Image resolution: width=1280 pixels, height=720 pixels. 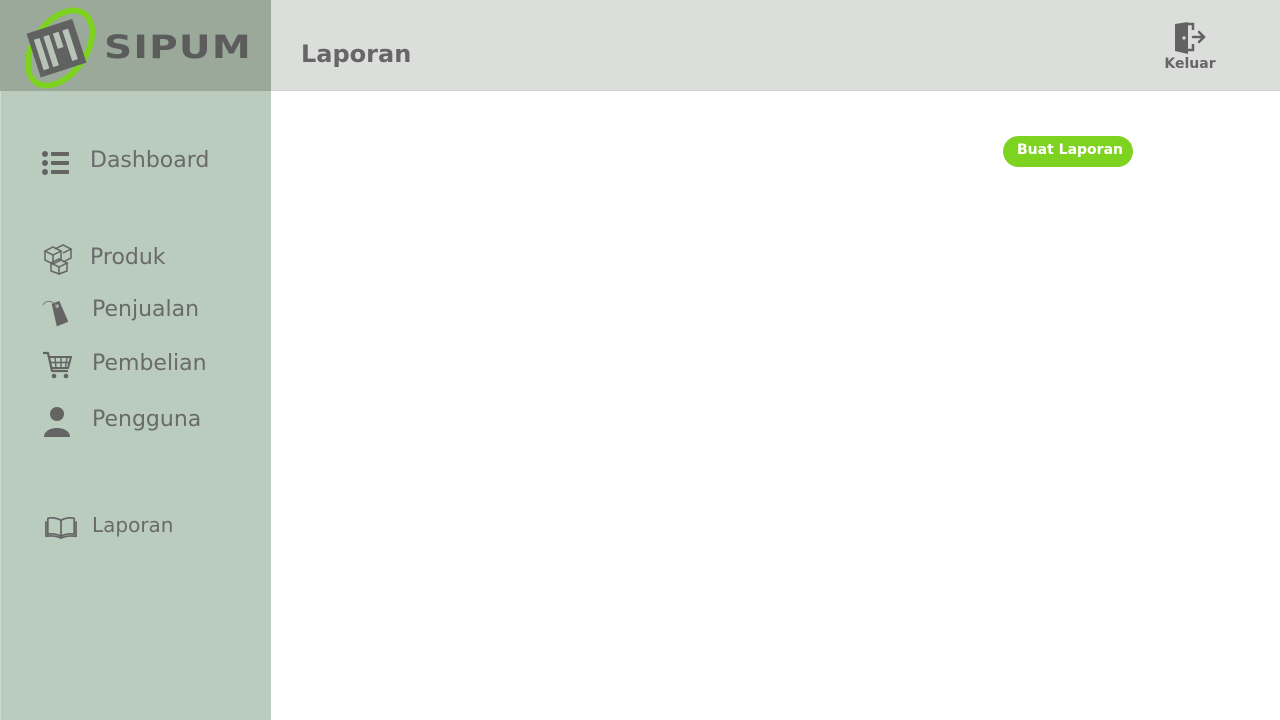 I want to click on page-title: Laporan, so click(x=356, y=54).